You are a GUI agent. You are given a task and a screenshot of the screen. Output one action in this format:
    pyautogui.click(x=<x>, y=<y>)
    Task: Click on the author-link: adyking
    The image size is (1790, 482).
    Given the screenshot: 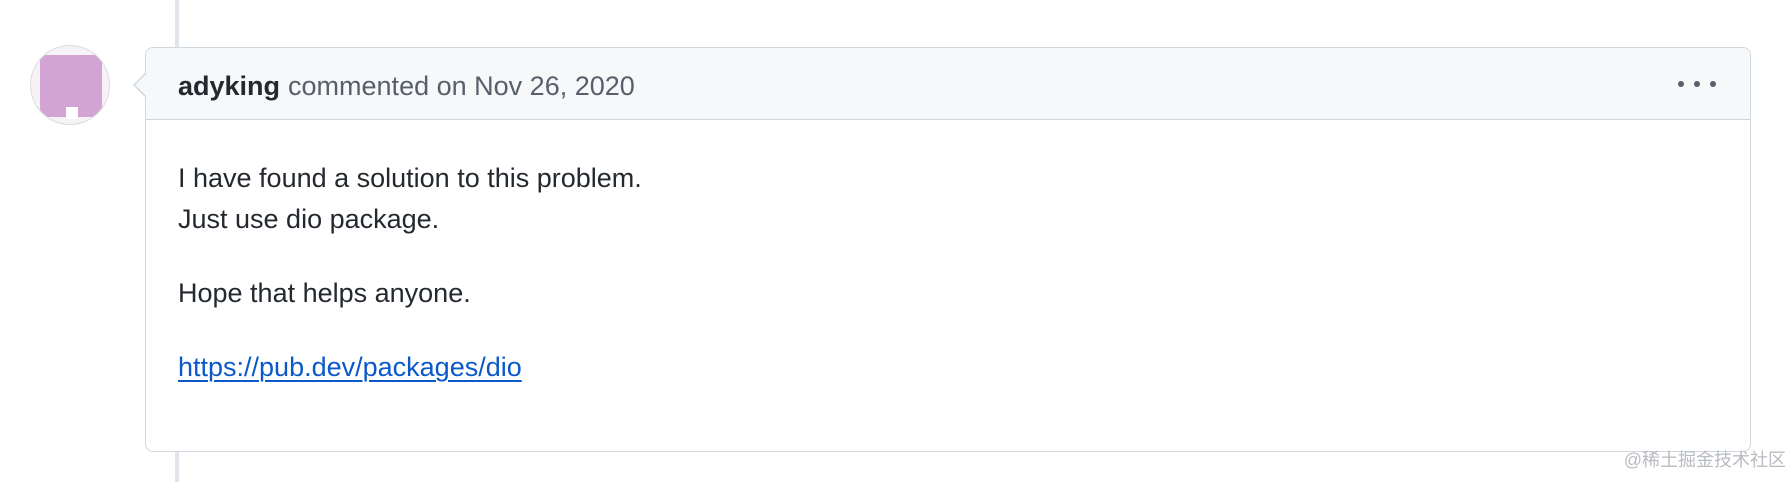 What is the action you would take?
    pyautogui.click(x=229, y=86)
    